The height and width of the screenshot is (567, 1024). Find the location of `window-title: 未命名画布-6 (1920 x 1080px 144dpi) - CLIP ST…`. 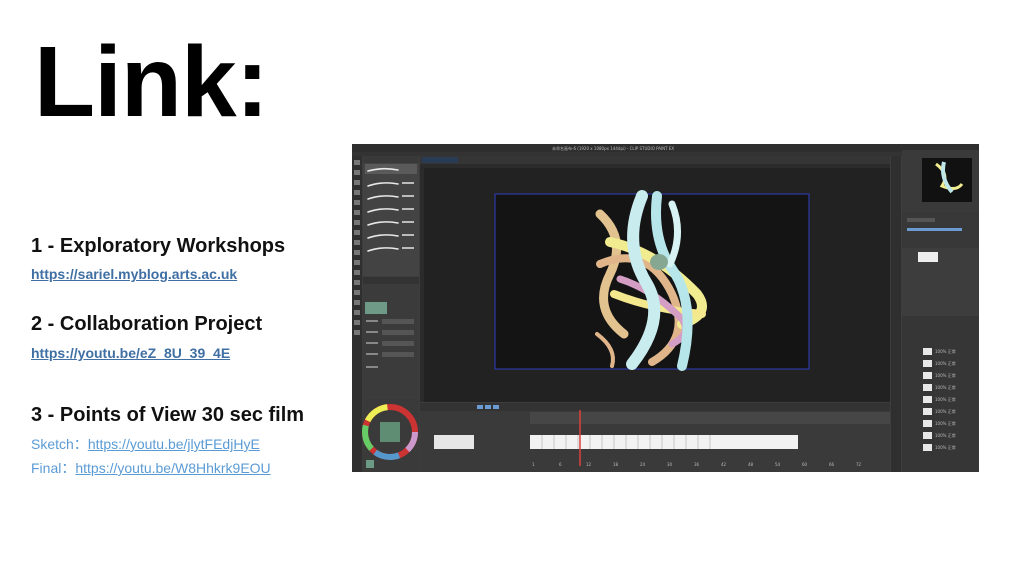

window-title: 未命名画布-6 (1920 x 1080px 144dpi) - CLIP ST… is located at coordinates (613, 148).